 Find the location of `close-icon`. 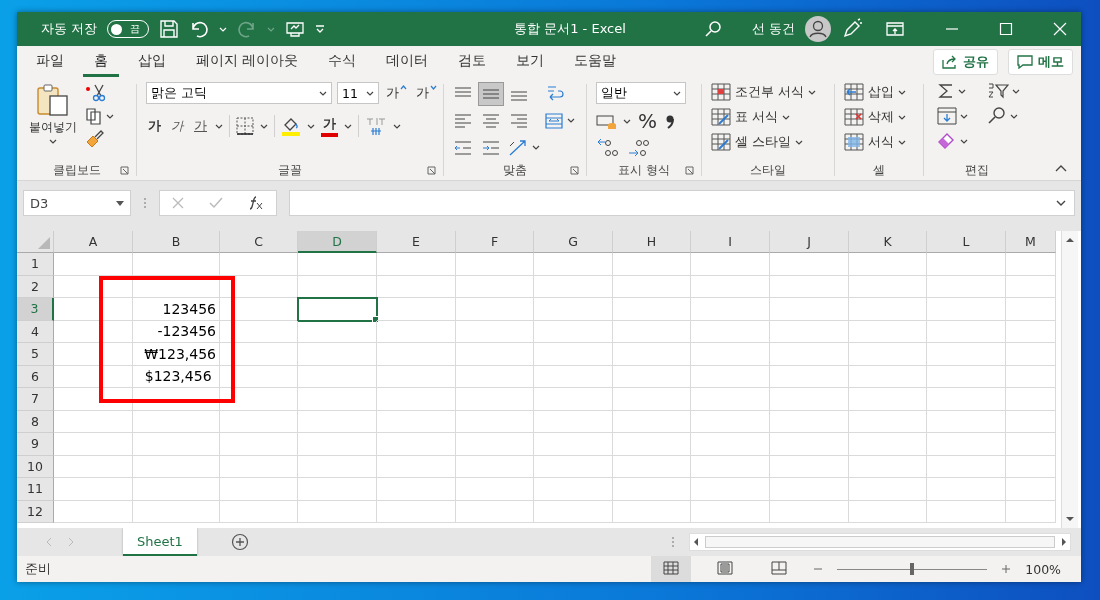

close-icon is located at coordinates (1060, 29).